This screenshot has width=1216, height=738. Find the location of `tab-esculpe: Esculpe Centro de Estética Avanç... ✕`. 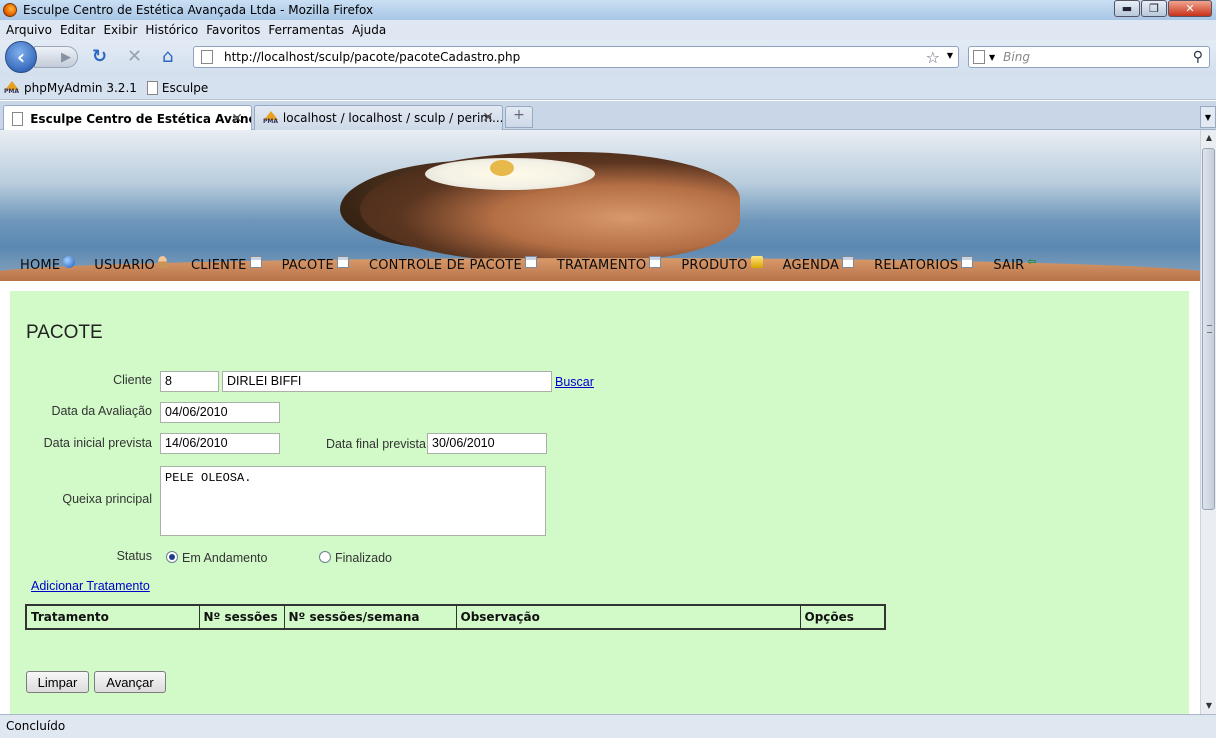

tab-esculpe: Esculpe Centro de Estética Avanç... ✕ is located at coordinates (127, 118).